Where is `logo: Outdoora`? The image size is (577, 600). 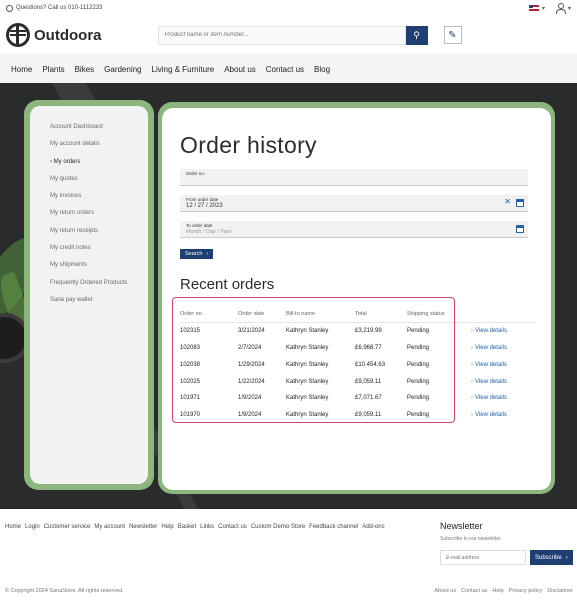
logo: Outdoora is located at coordinates (54, 35).